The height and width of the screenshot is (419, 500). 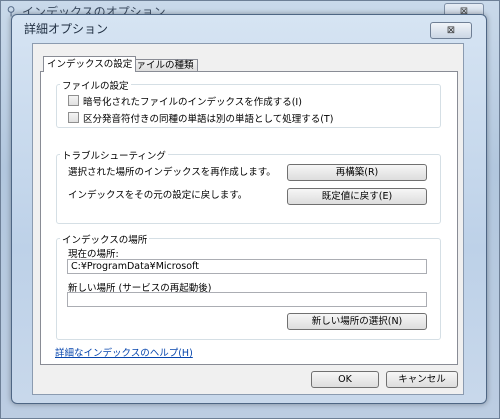 I want to click on cancel-button: キャンセル, so click(x=422, y=379).